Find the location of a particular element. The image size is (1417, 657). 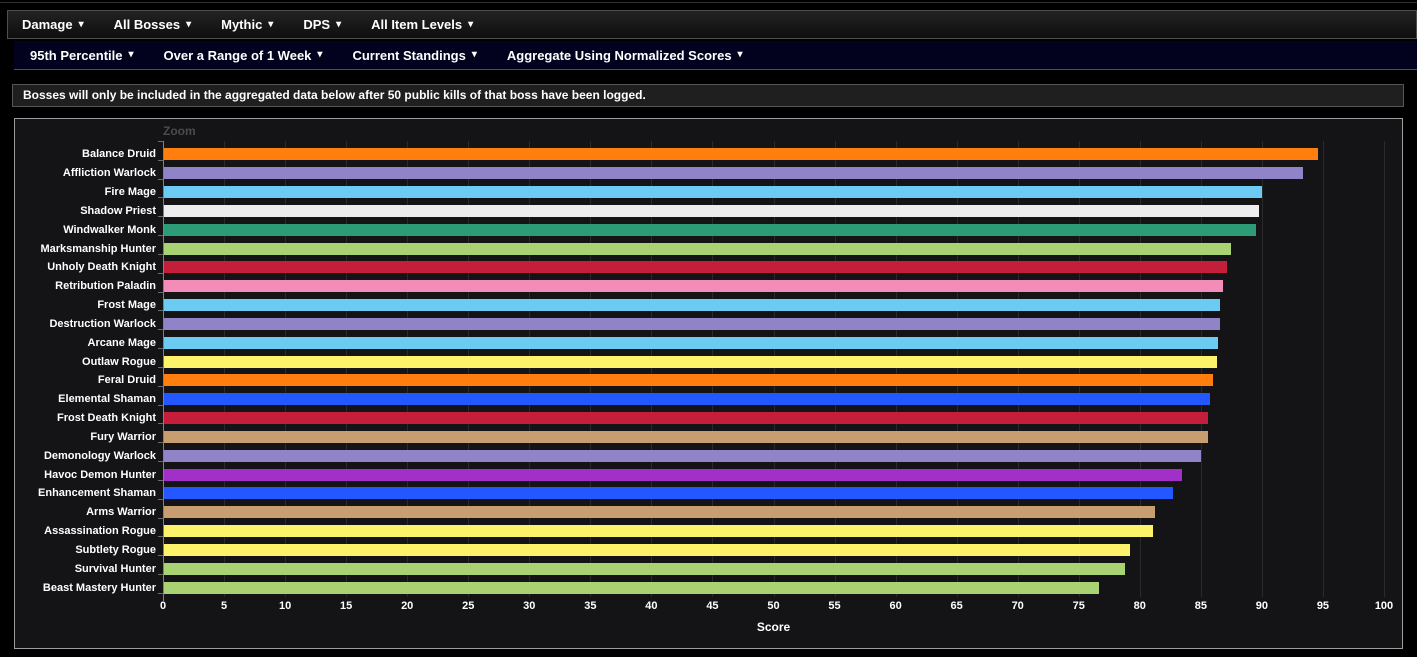

x-axis-tick-label: 45 is located at coordinates (712, 606).